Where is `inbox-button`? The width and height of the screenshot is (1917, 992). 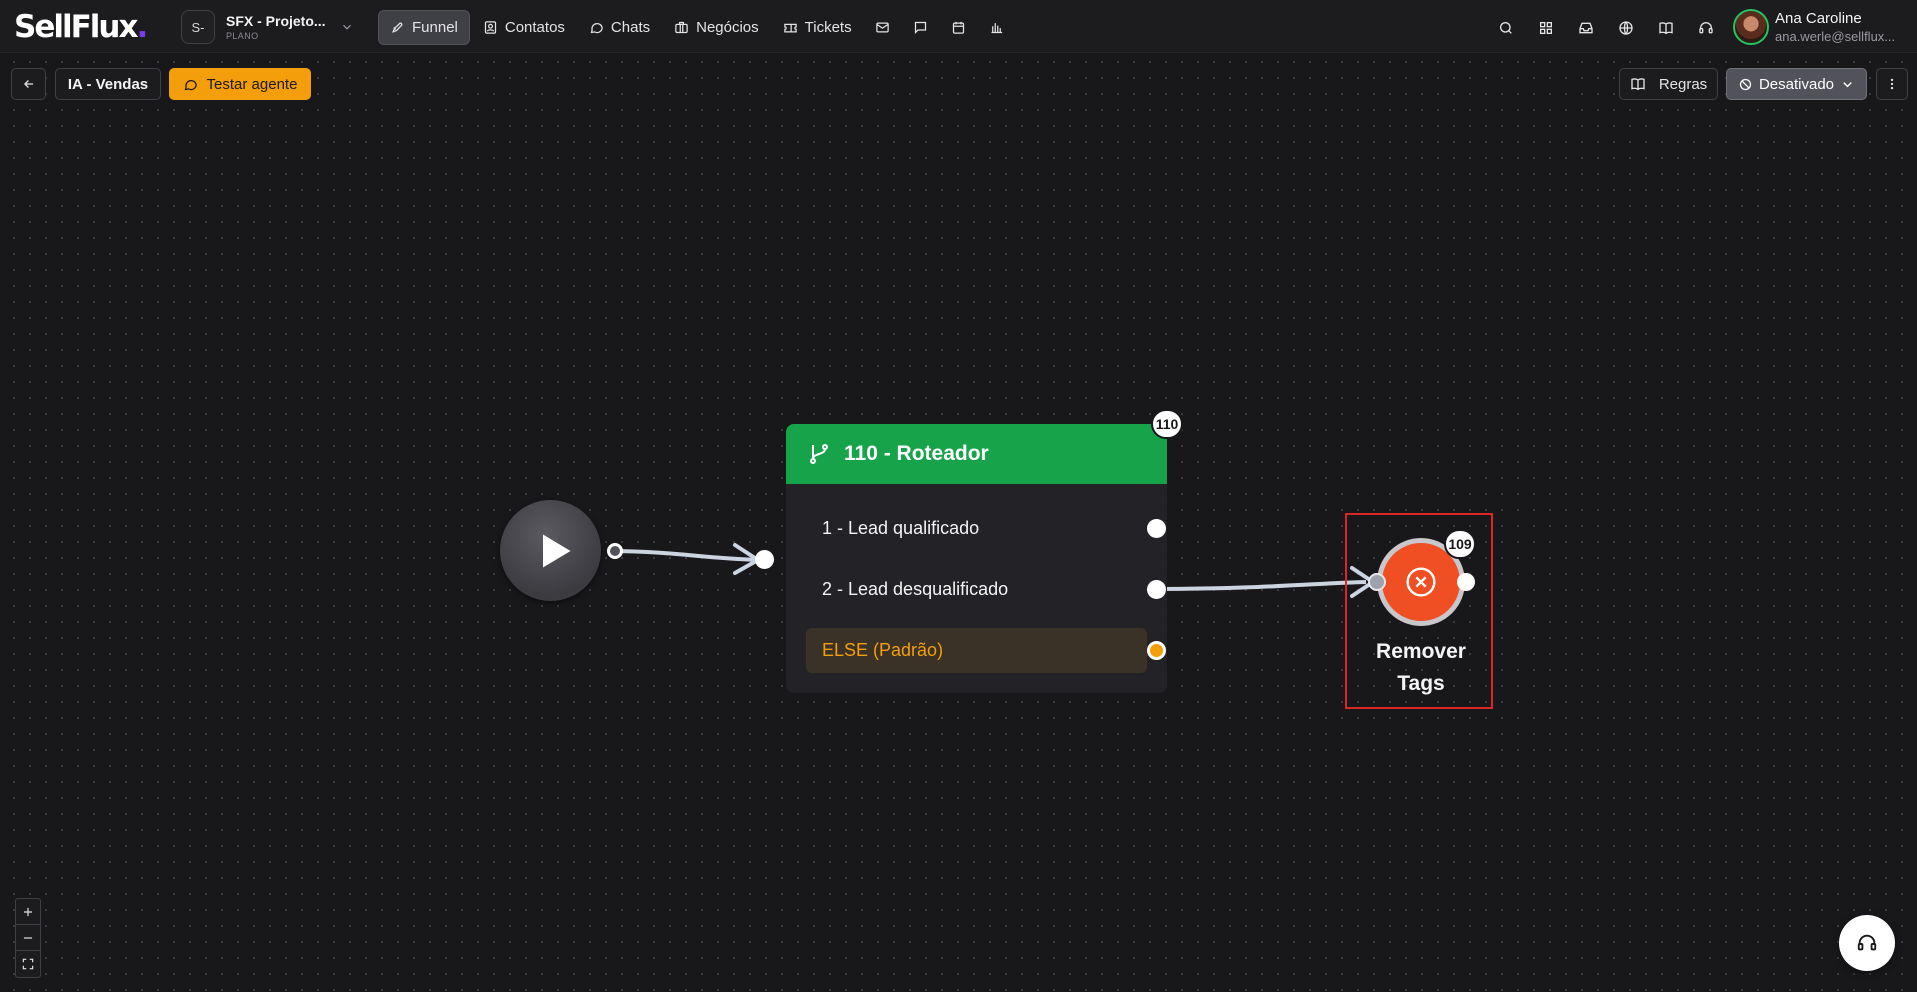
inbox-button is located at coordinates (1586, 27).